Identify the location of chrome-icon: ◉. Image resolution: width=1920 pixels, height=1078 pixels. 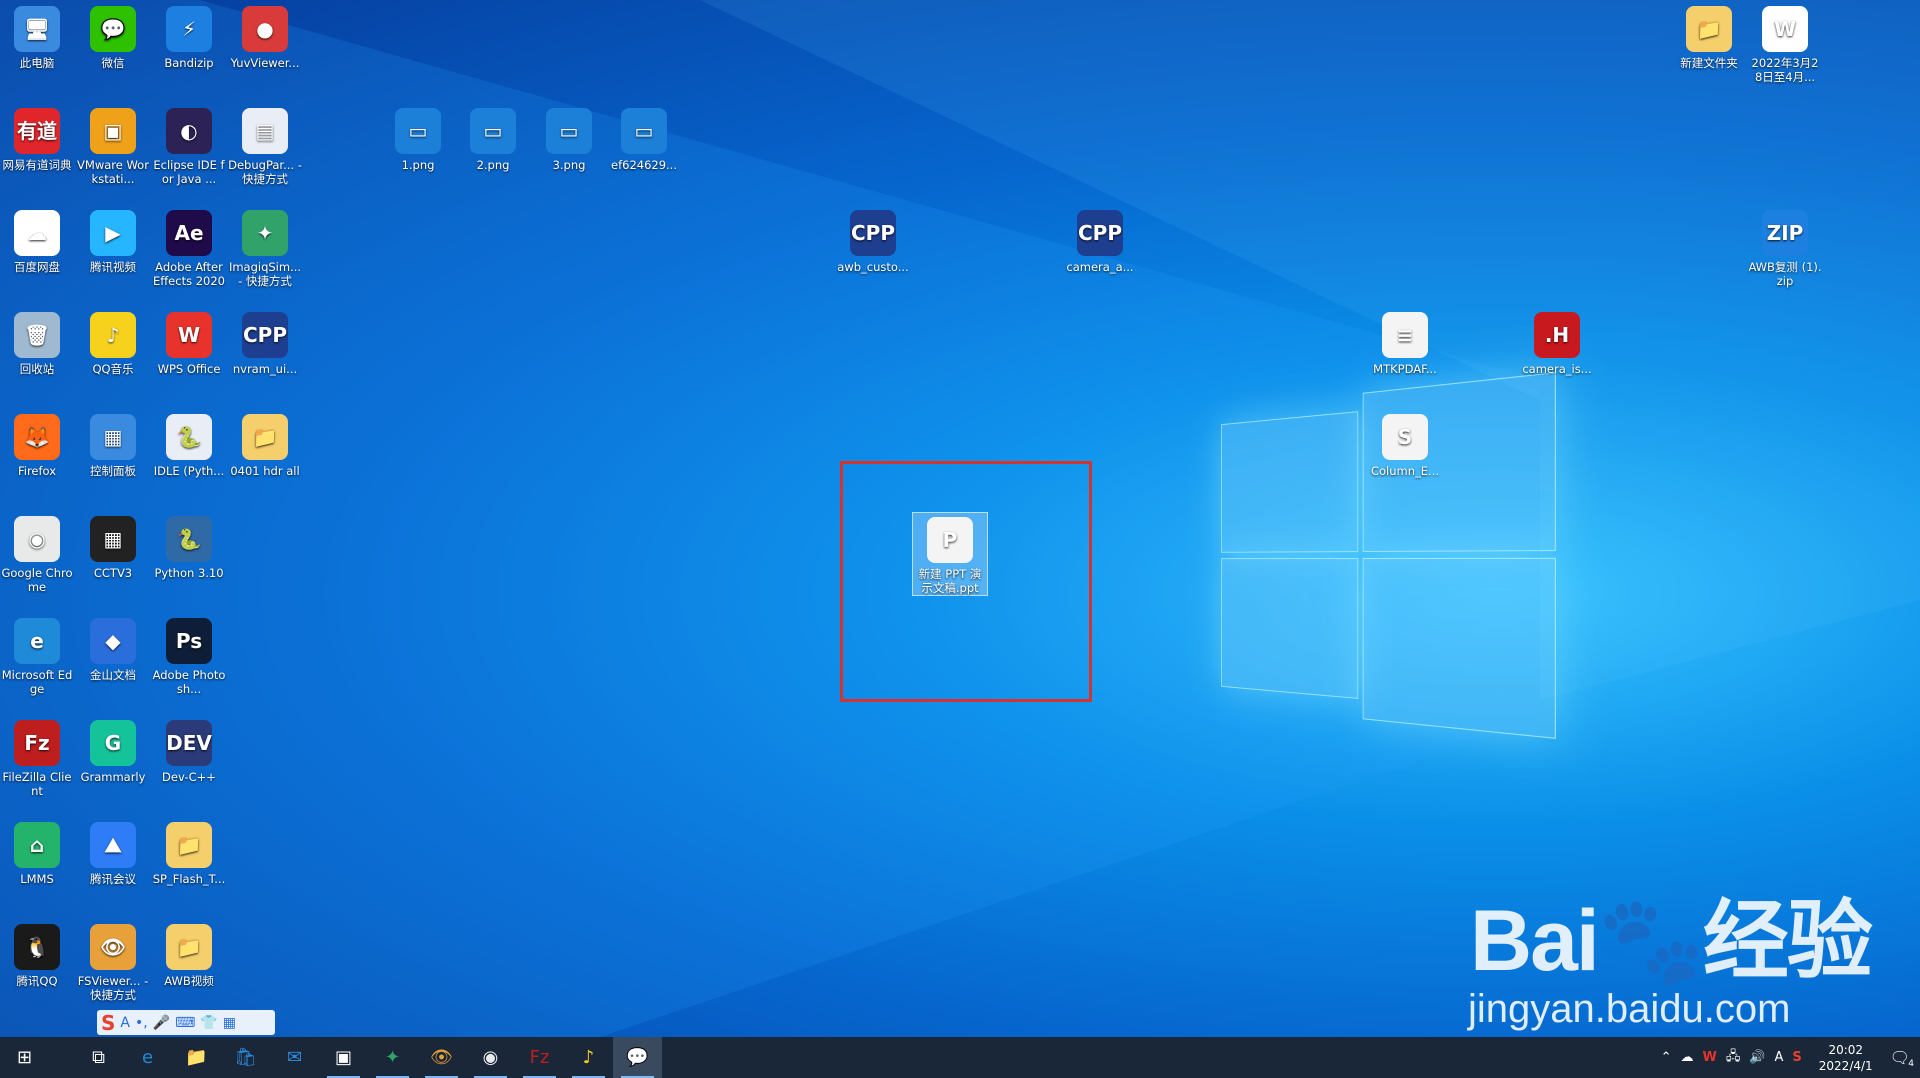
(37, 539).